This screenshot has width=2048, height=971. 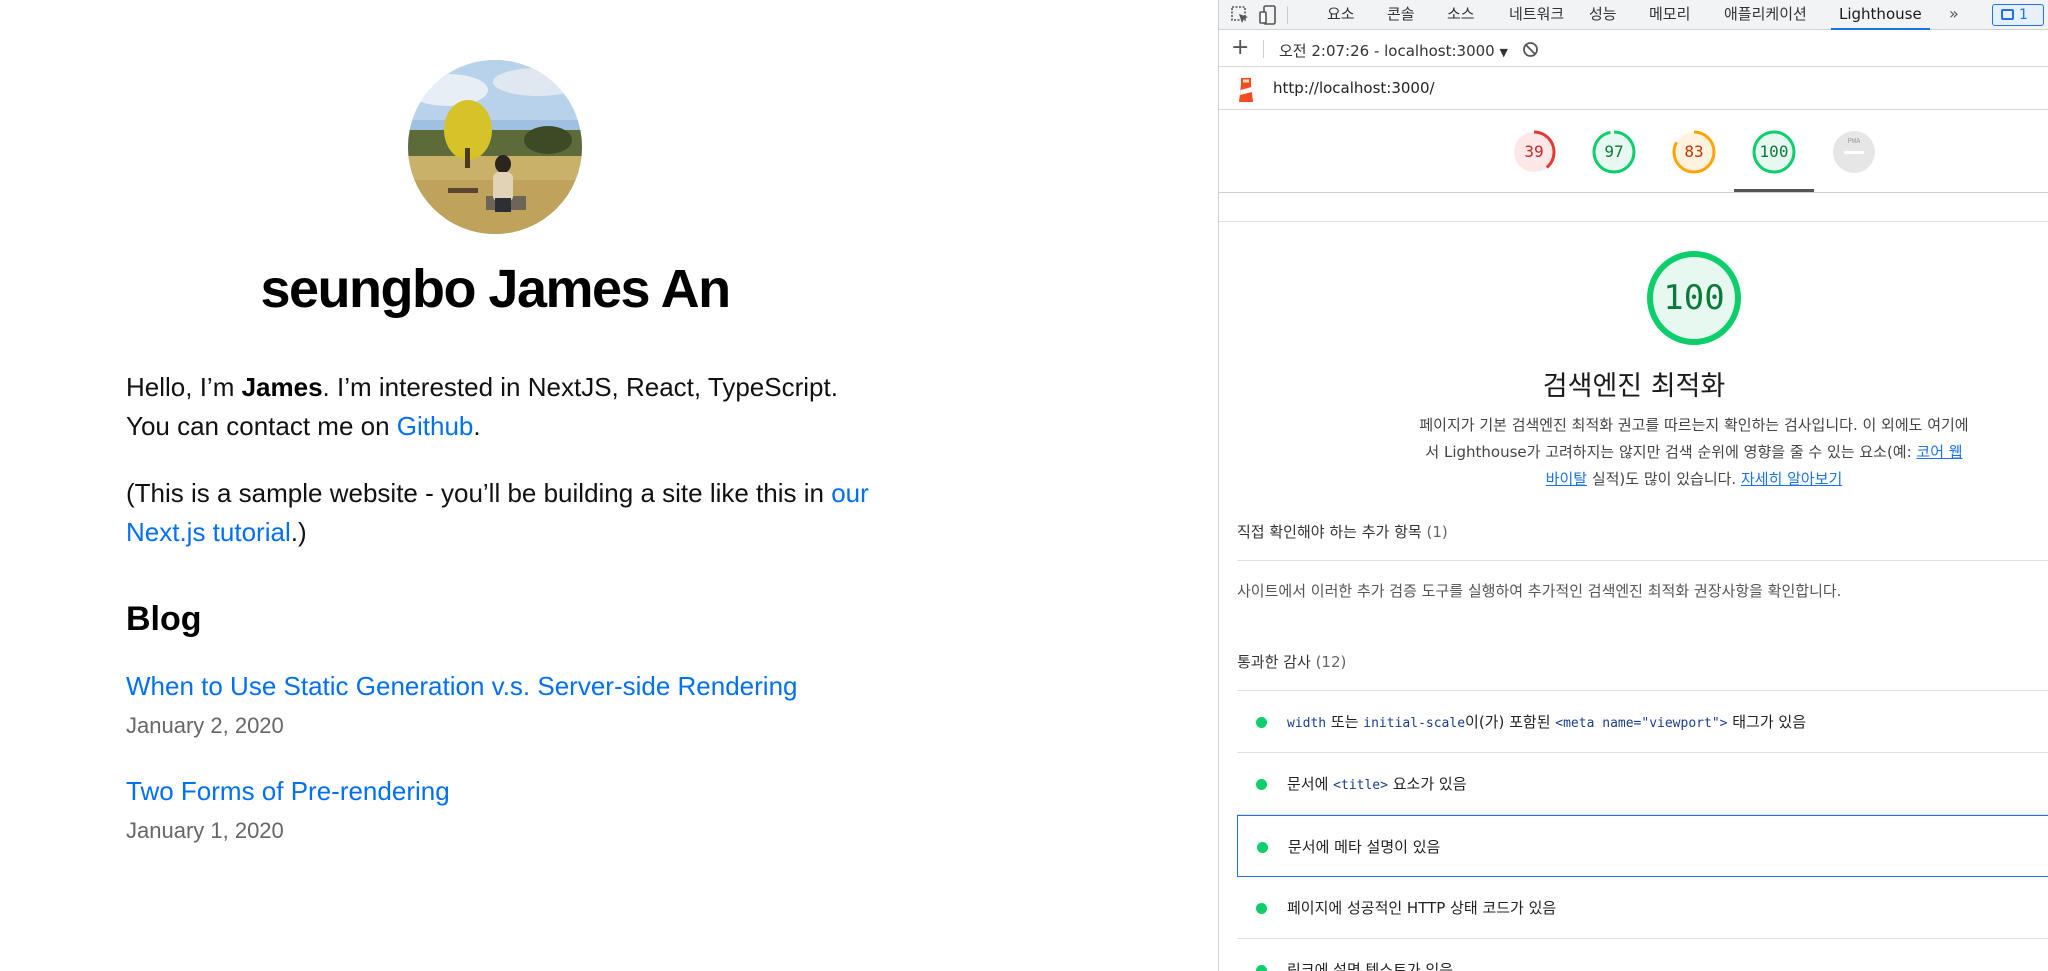 What do you see at coordinates (1642, 846) in the screenshot?
I see `audit-row-meta-description: 문서에 메타 설명이 있음` at bounding box center [1642, 846].